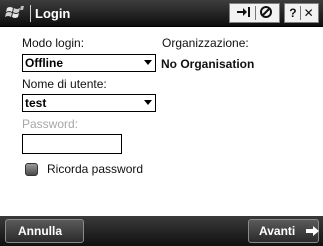 The height and width of the screenshot is (246, 323). I want to click on title-bar: Login ? ✕, so click(161, 13).